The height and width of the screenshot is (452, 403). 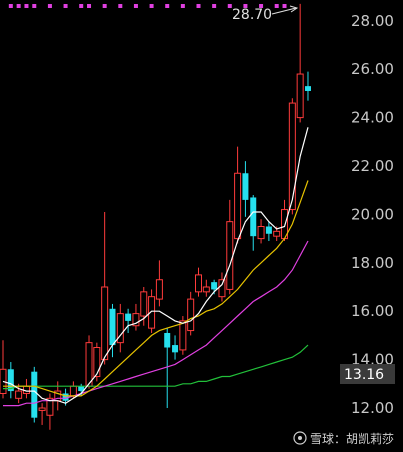 I want to click on current-price-label: 13.16, so click(x=364, y=375).